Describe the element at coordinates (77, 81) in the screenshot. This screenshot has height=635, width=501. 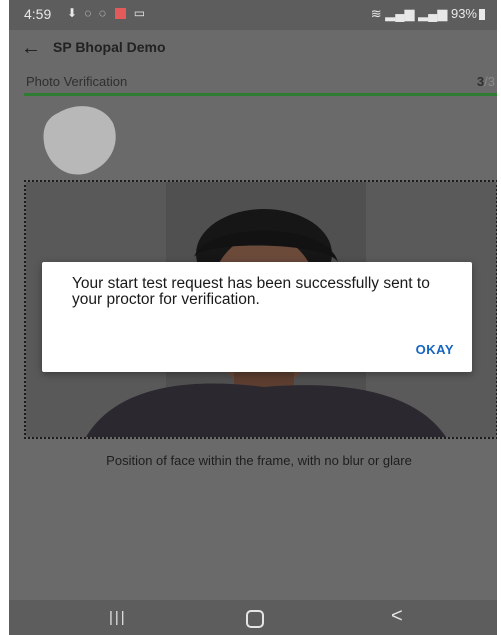
I see `step-label: Photo Verification` at that location.